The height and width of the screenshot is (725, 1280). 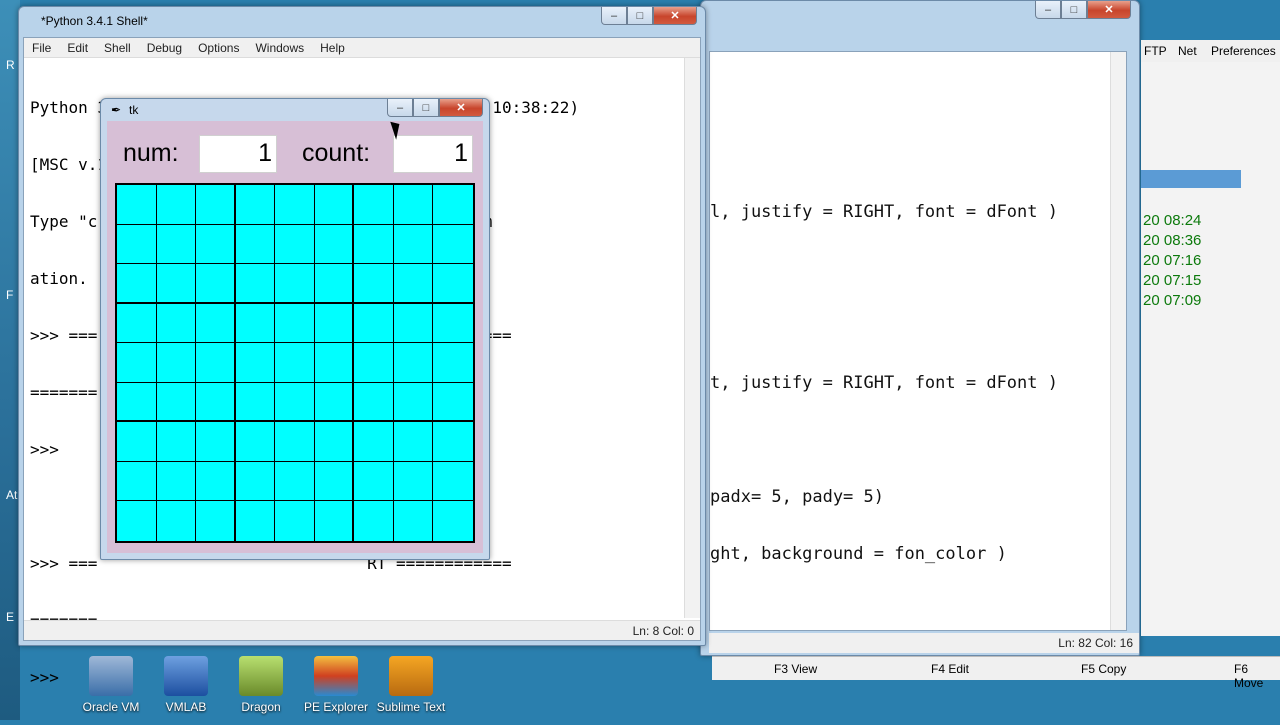 What do you see at coordinates (795, 669) in the screenshot?
I see `f3-view-button: F3 View` at bounding box center [795, 669].